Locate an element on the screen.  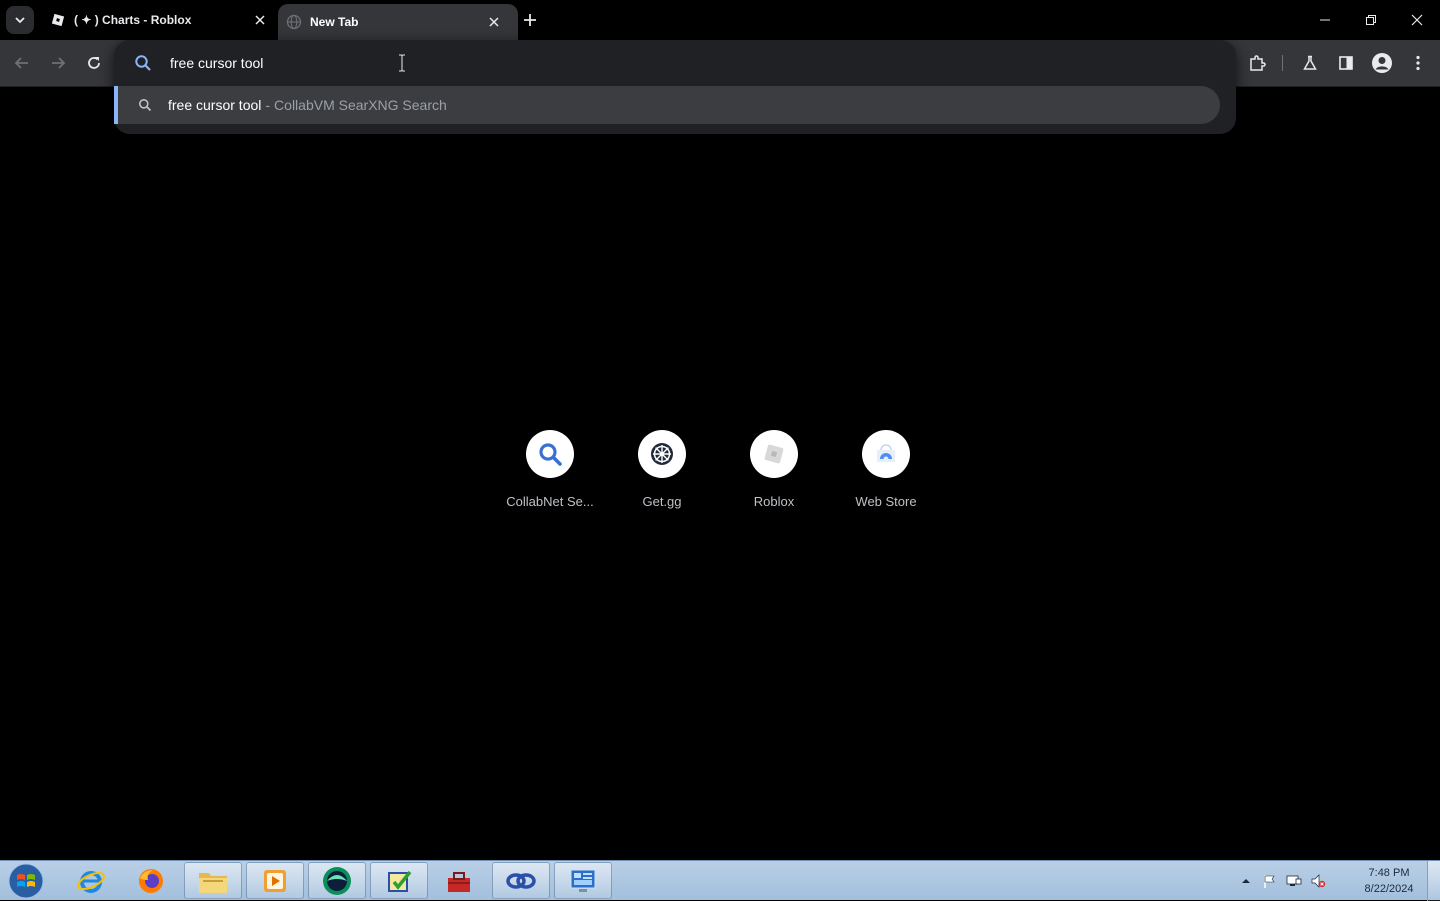
taskbar-clock: 7:48 PM 8/22/2024 is located at coordinates (1389, 881).